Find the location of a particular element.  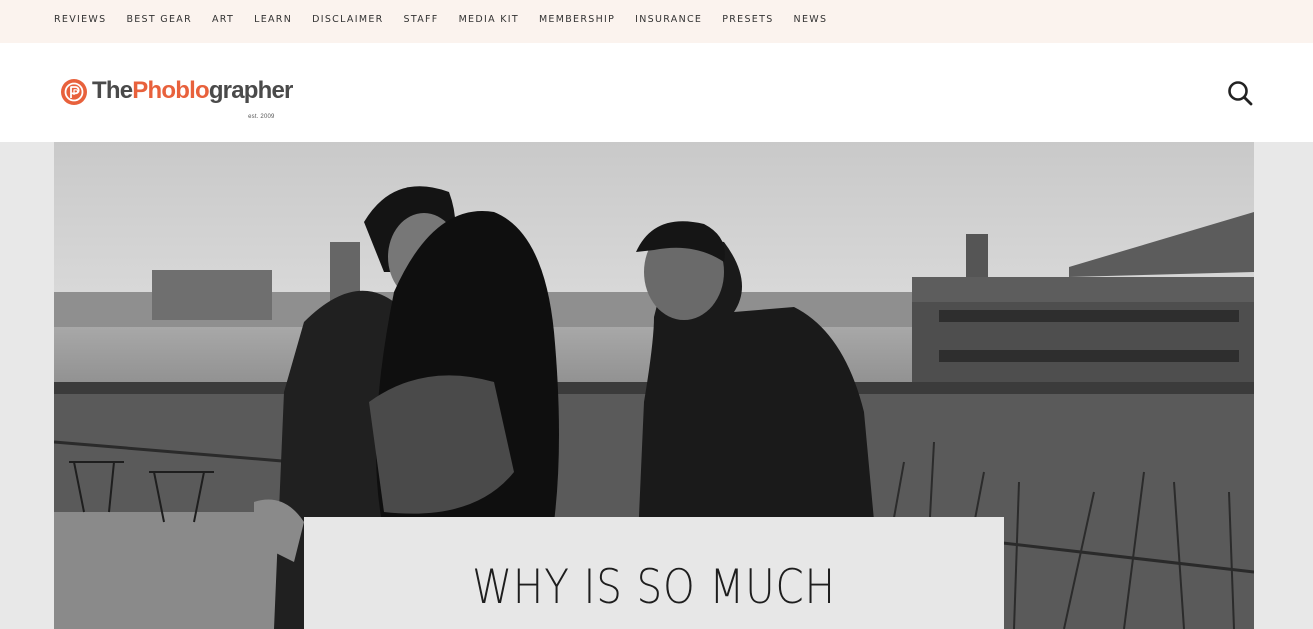

nav-item-staff: STAFF is located at coordinates (421, 19).